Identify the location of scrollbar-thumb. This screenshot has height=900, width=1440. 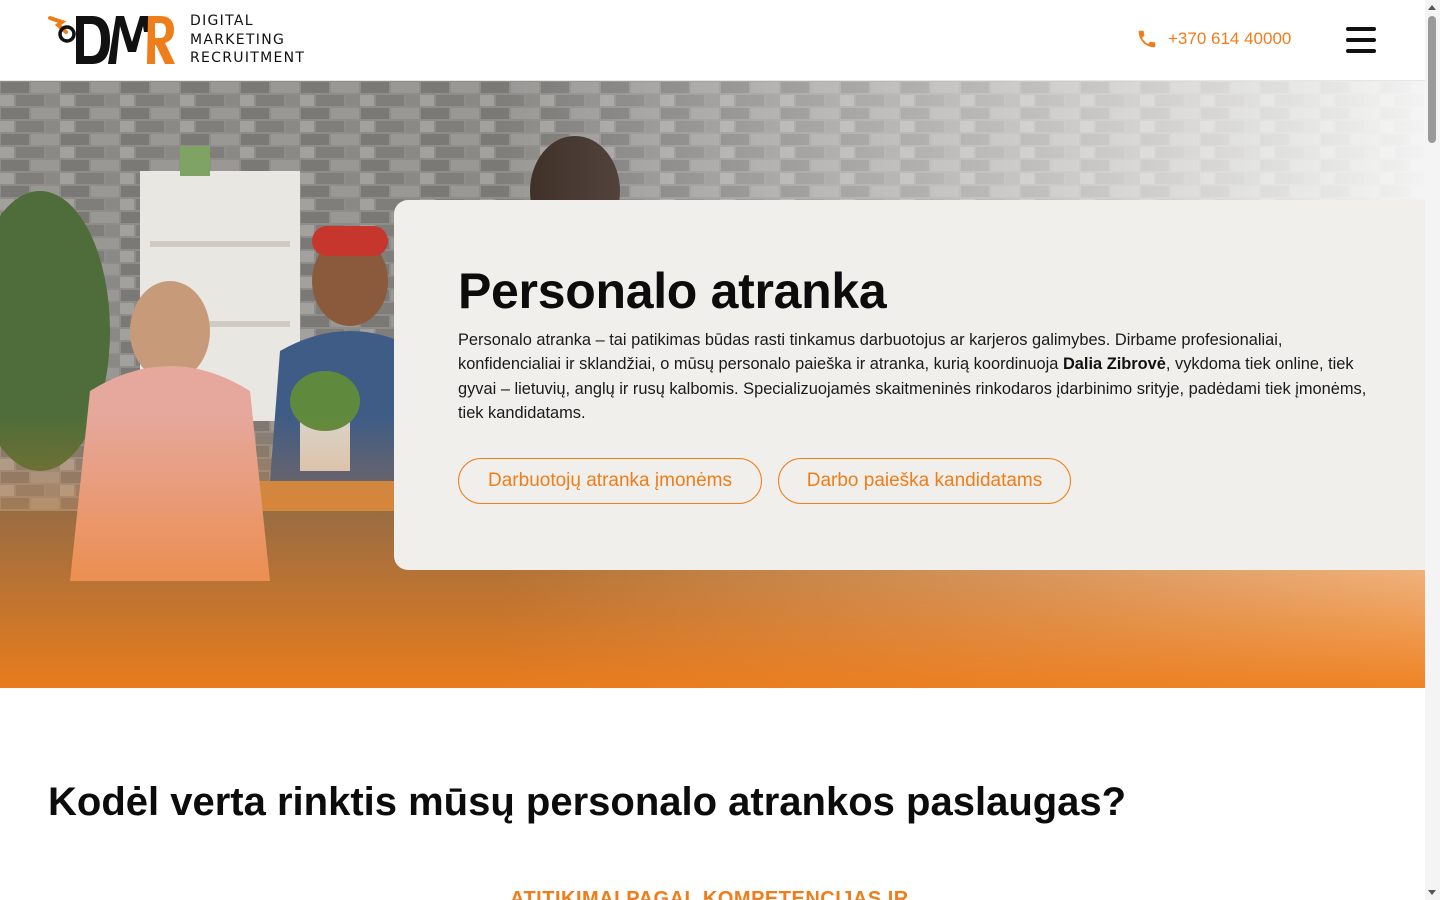
(1432, 79).